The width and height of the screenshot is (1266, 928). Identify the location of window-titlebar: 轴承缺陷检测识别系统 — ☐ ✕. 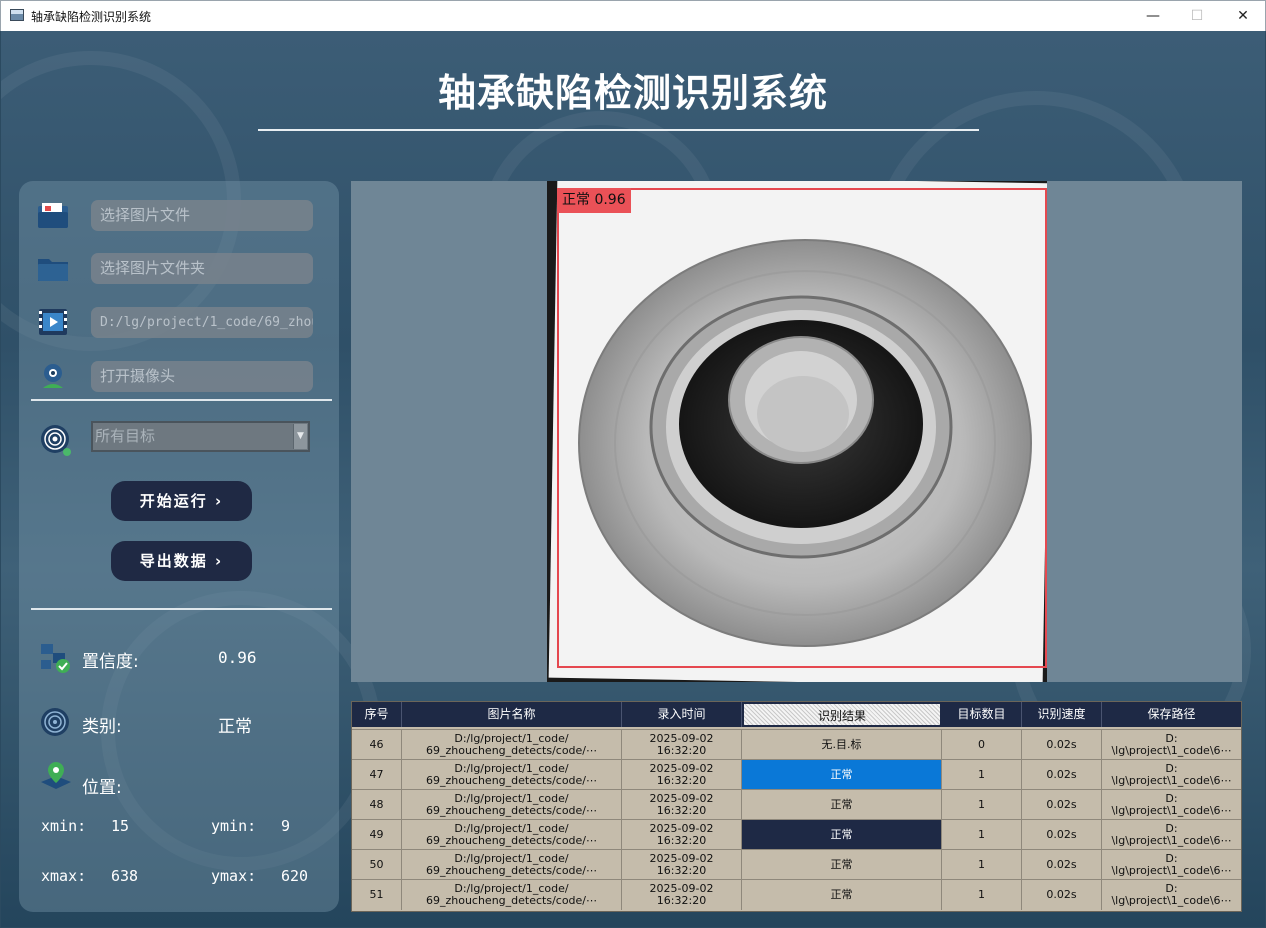
(633, 15).